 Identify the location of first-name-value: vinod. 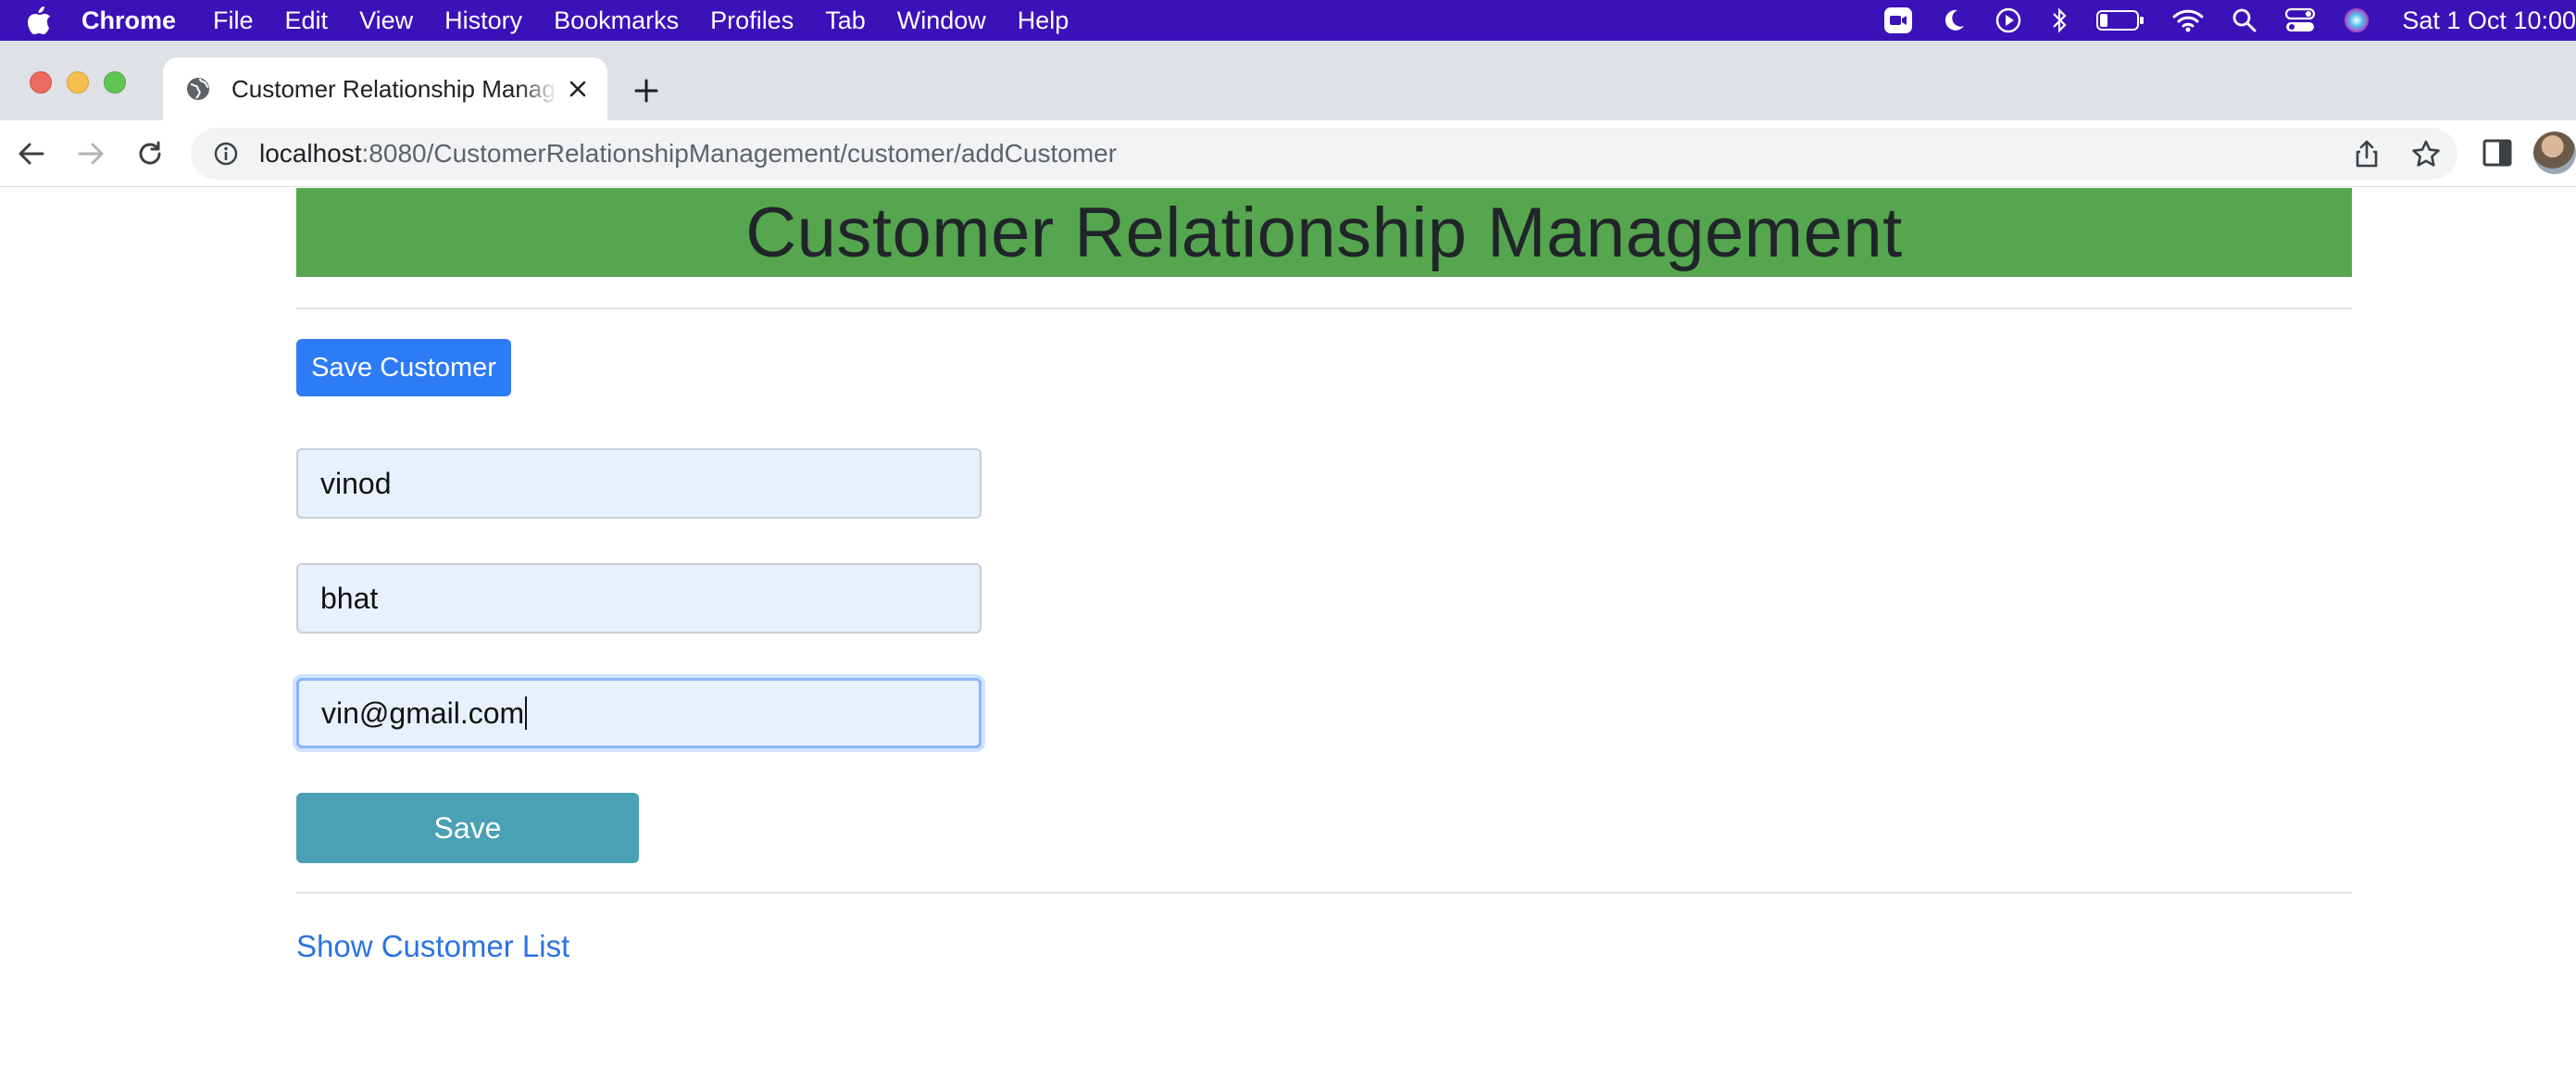
(356, 483).